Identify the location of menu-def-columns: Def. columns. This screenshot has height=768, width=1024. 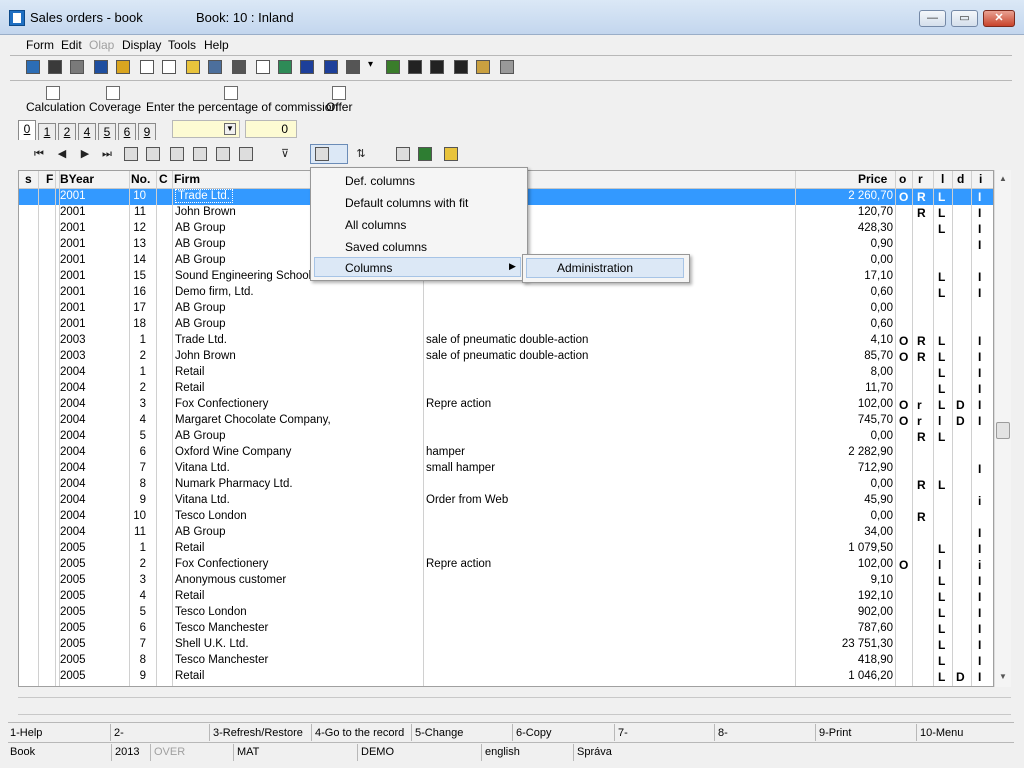
(380, 181).